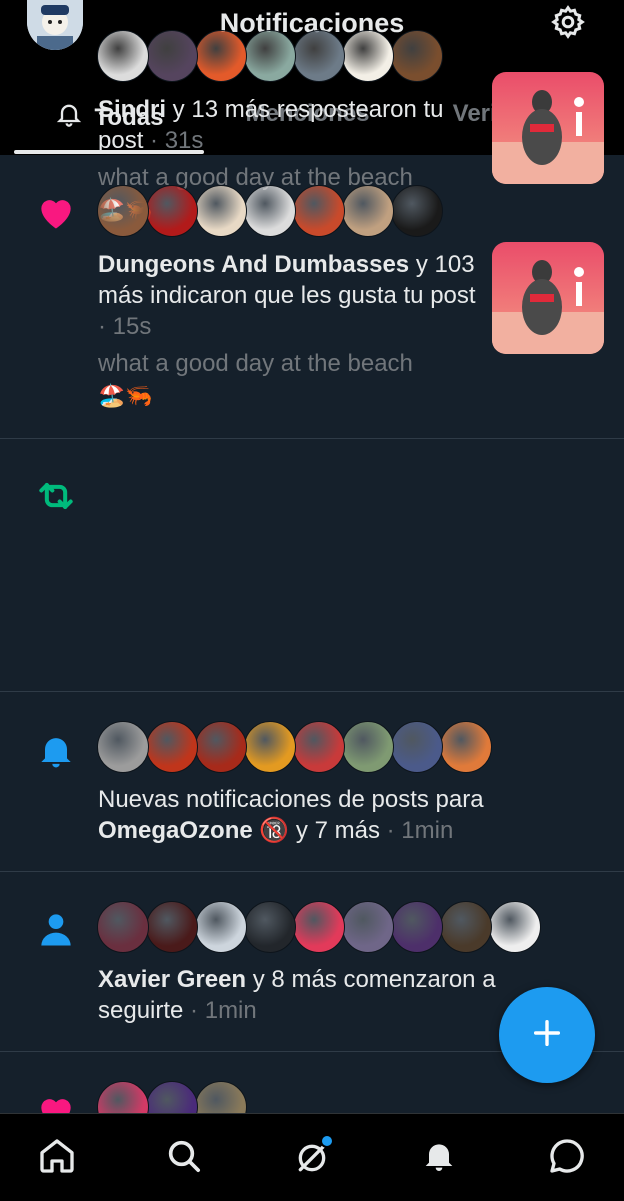 The width and height of the screenshot is (624, 1201). Describe the element at coordinates (175, 830) in the screenshot. I see `actor-name: OmegaOzone` at that location.